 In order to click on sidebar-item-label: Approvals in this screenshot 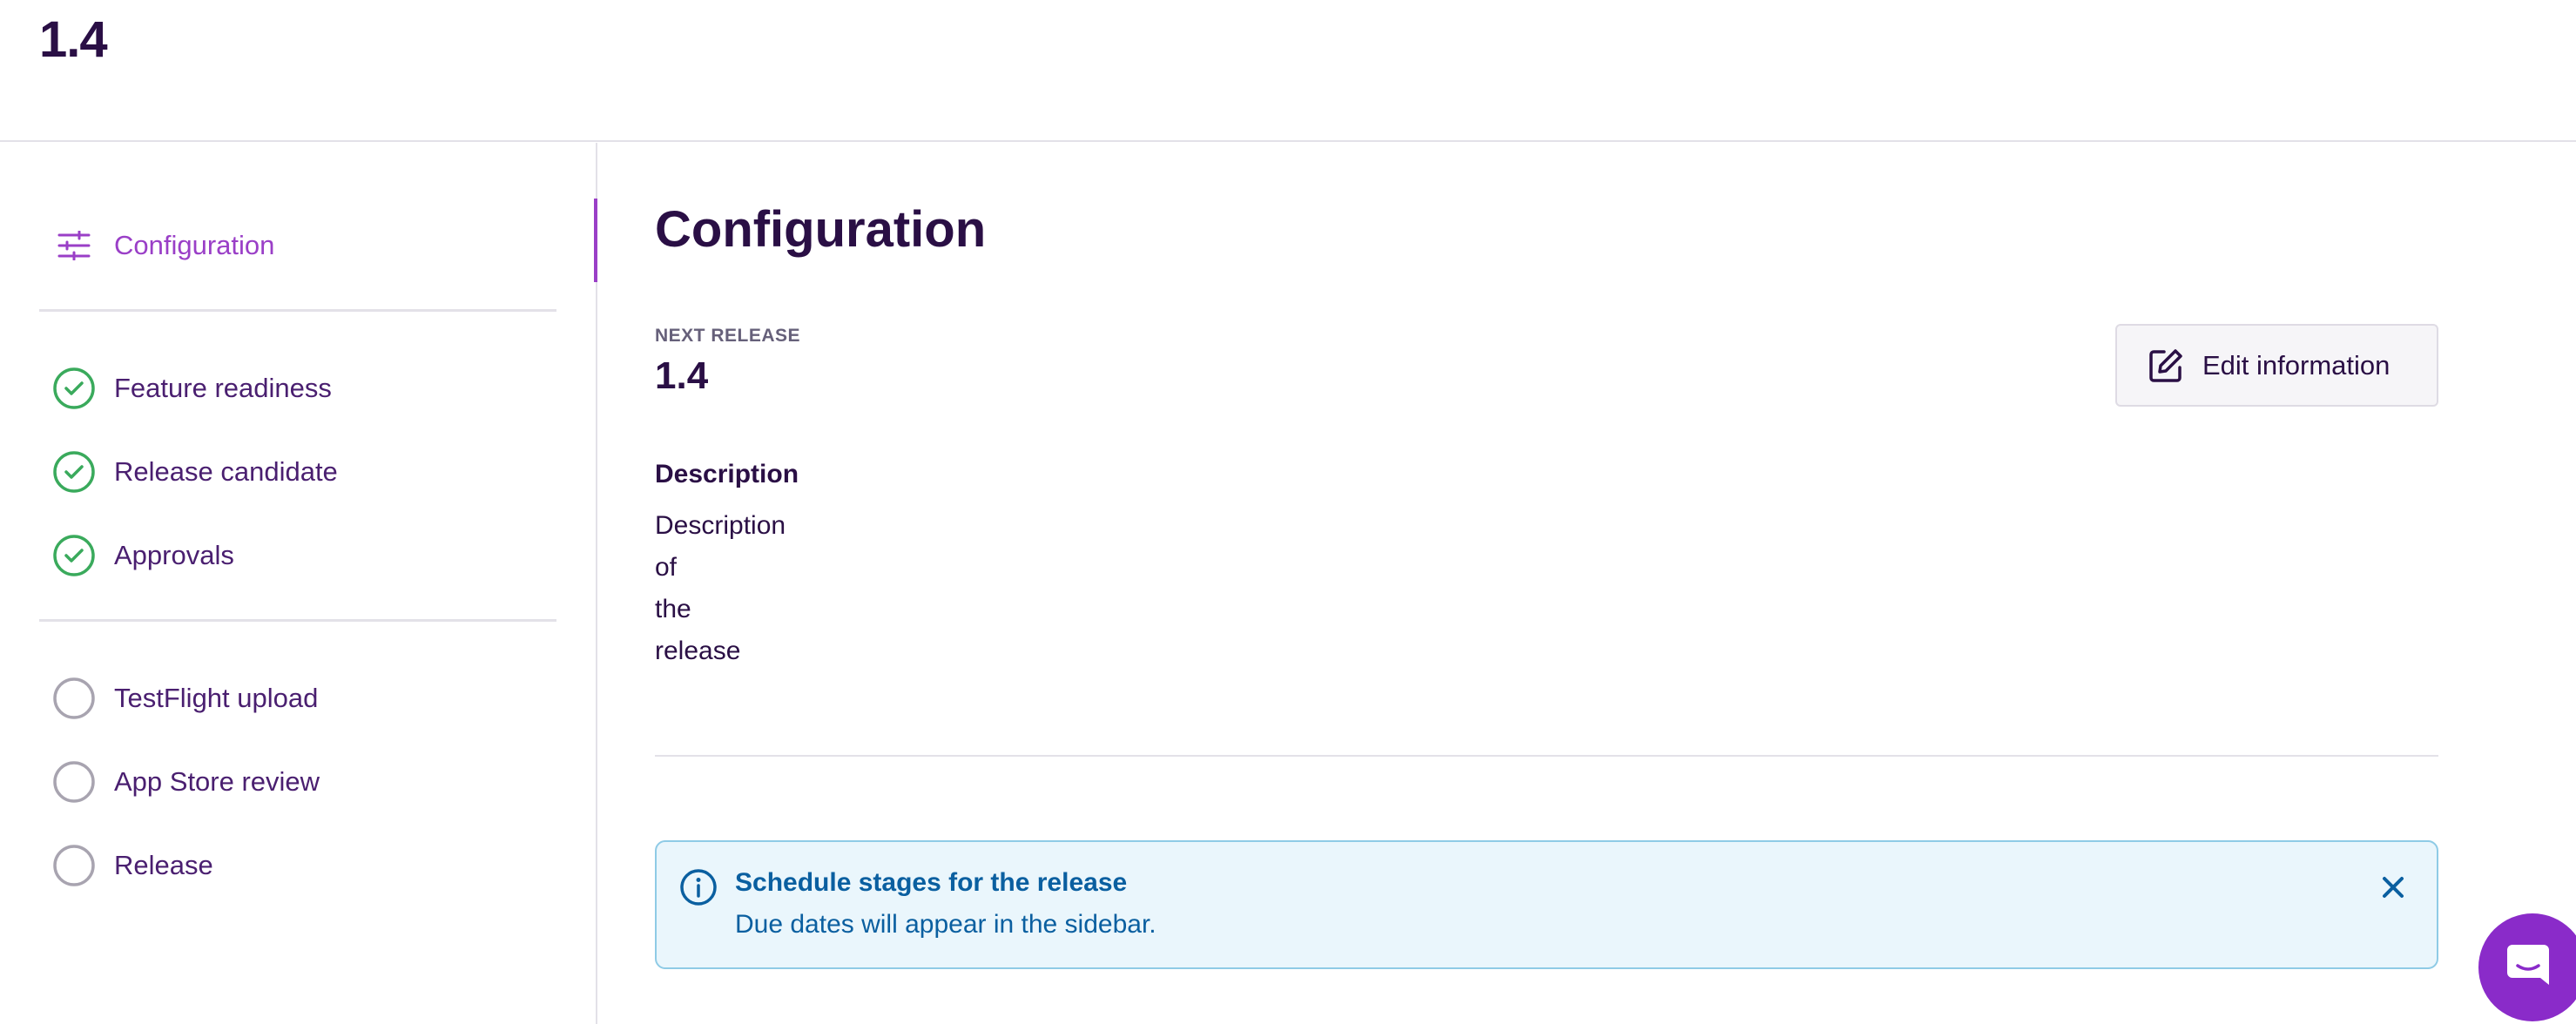, I will do `click(174, 555)`.